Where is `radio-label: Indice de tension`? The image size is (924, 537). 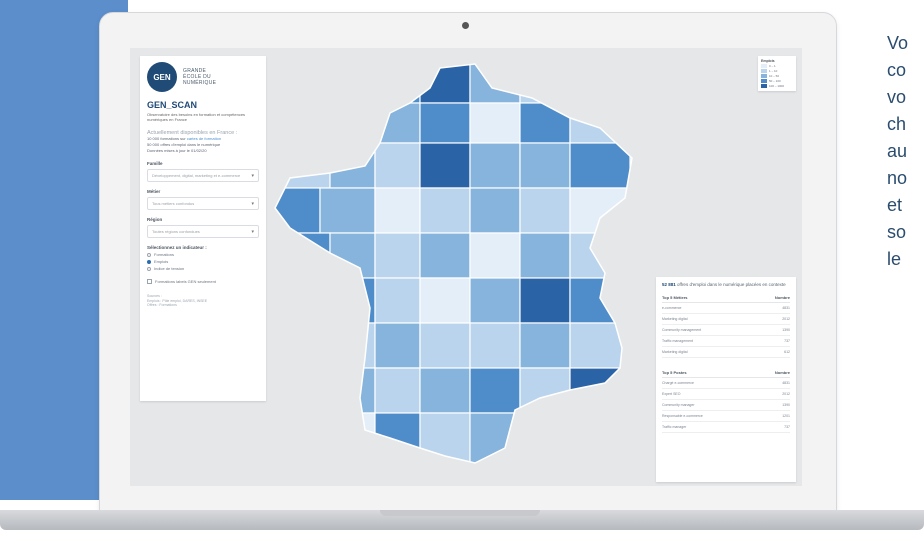
radio-label: Indice de tension is located at coordinates (169, 268).